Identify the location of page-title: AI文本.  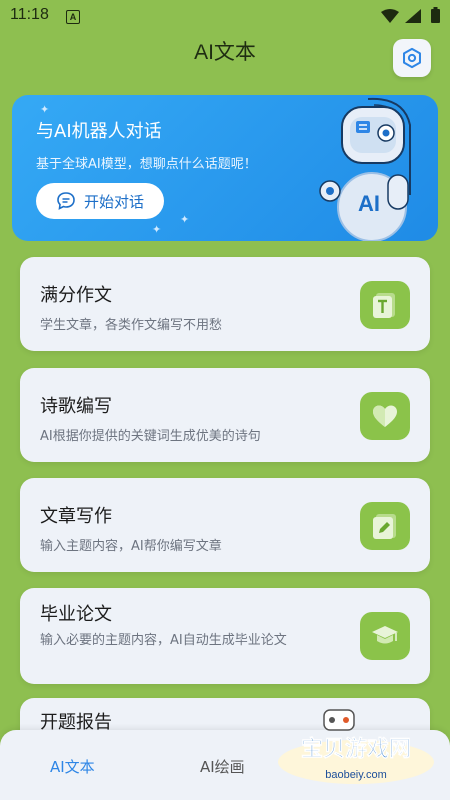
(225, 52).